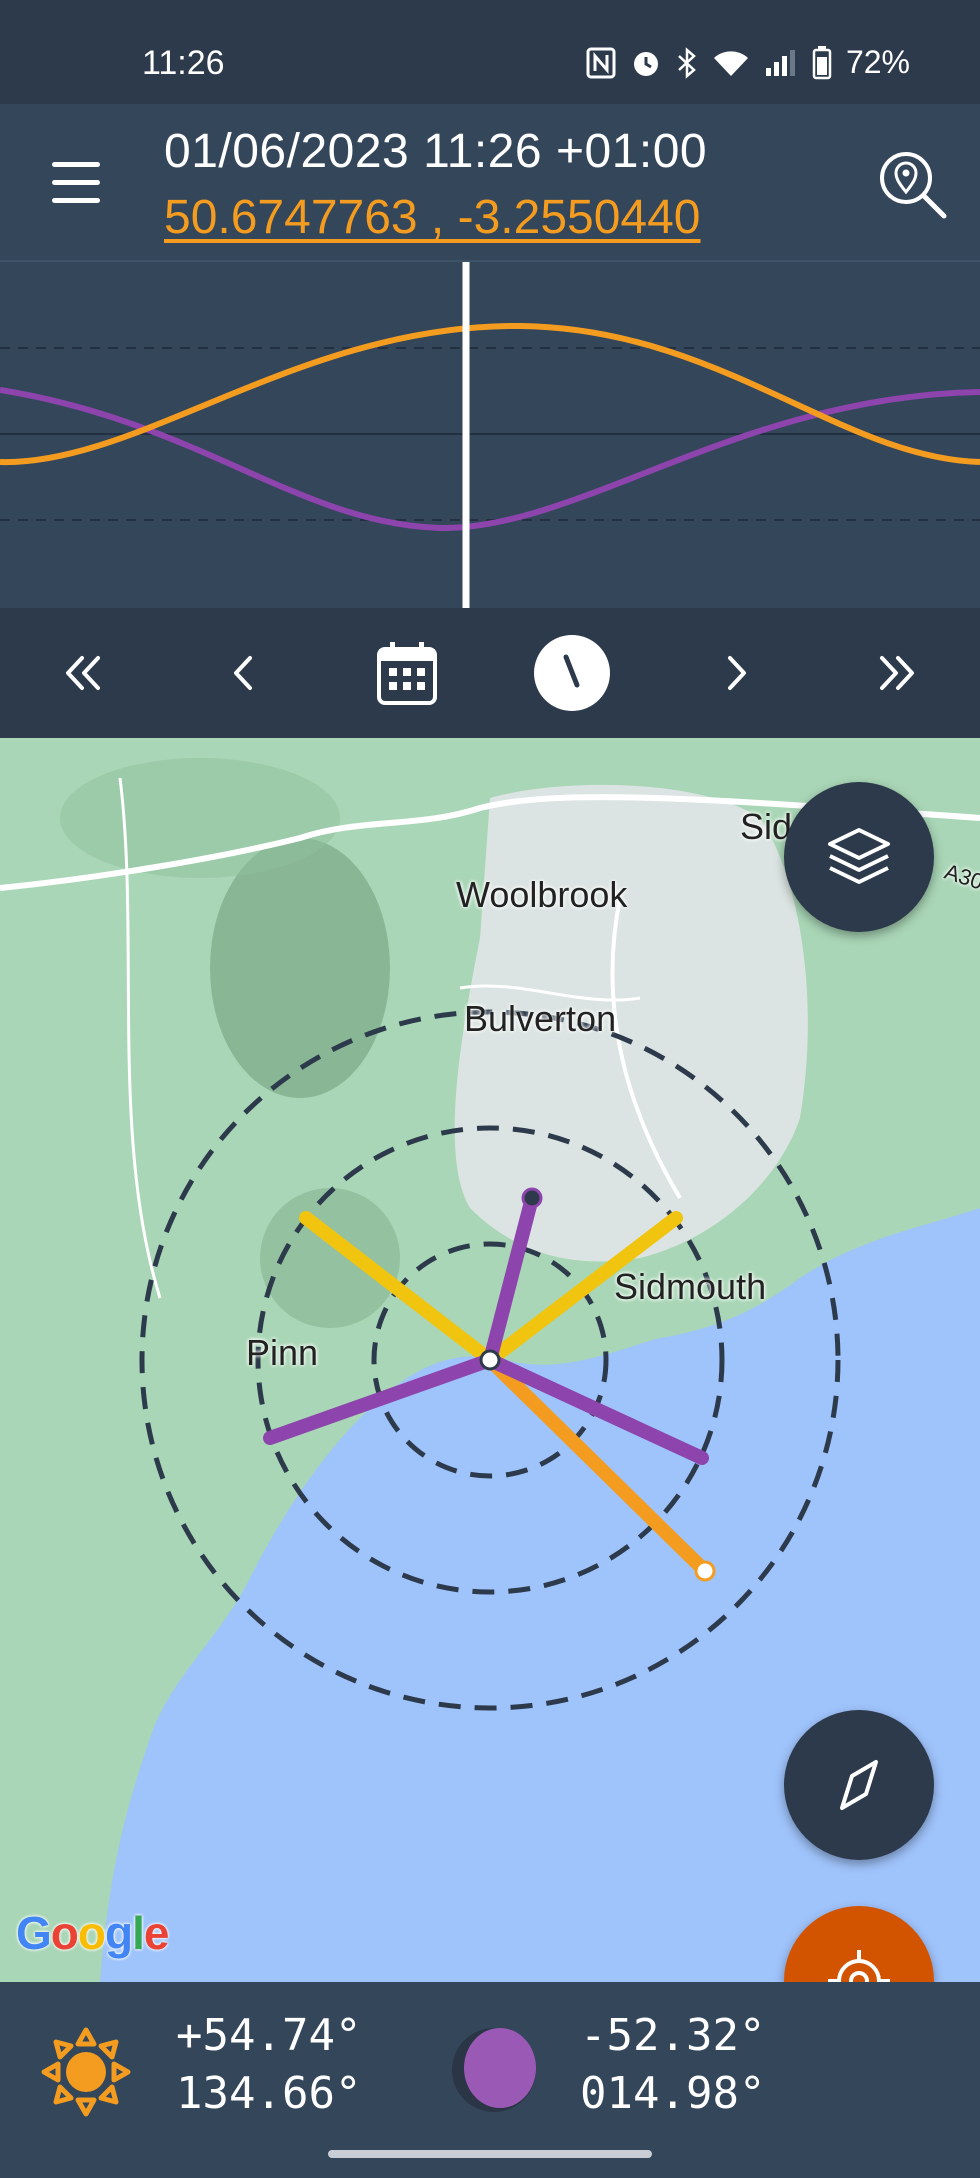  I want to click on step-forward-button, so click(735, 673).